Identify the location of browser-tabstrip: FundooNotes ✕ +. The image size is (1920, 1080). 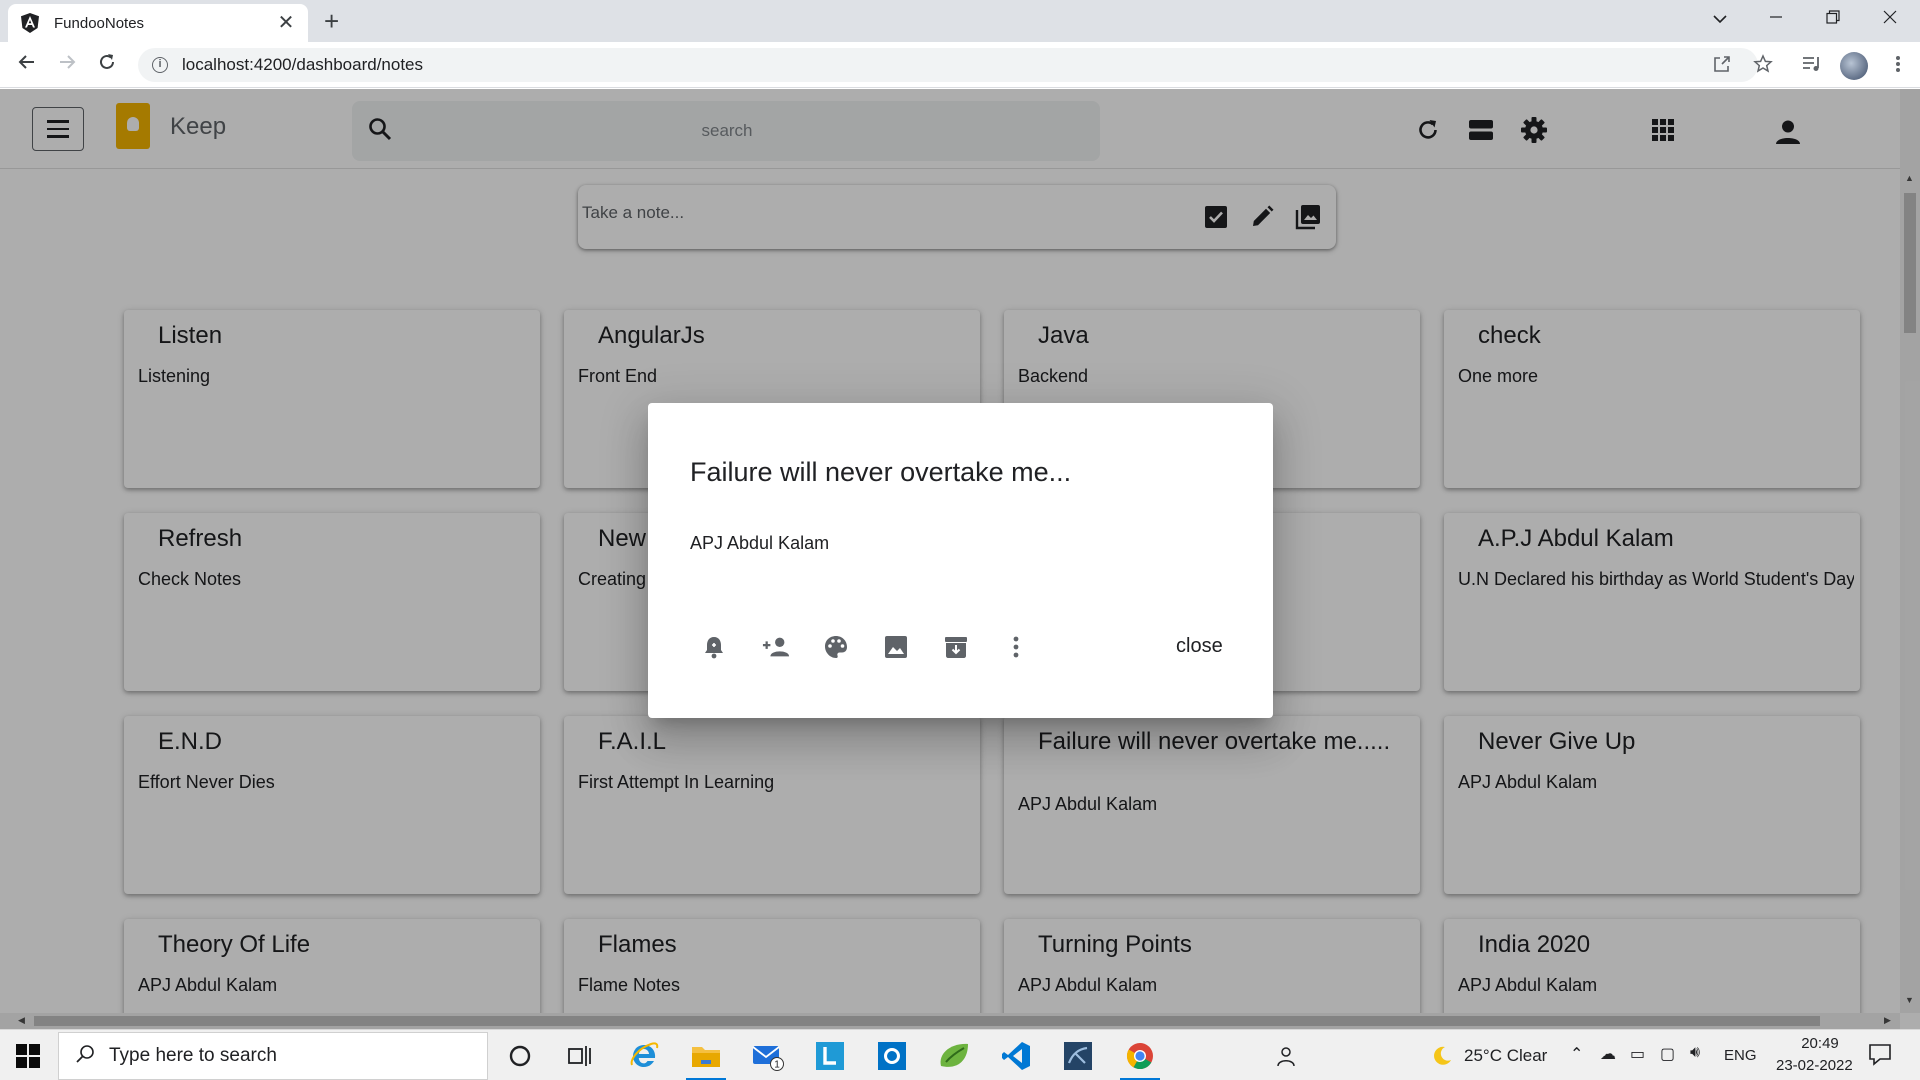
(960, 21).